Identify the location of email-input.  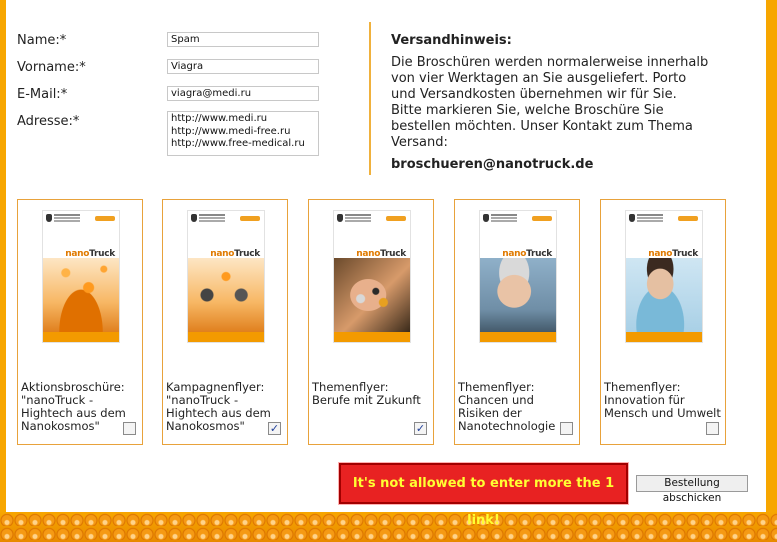
(243, 93).